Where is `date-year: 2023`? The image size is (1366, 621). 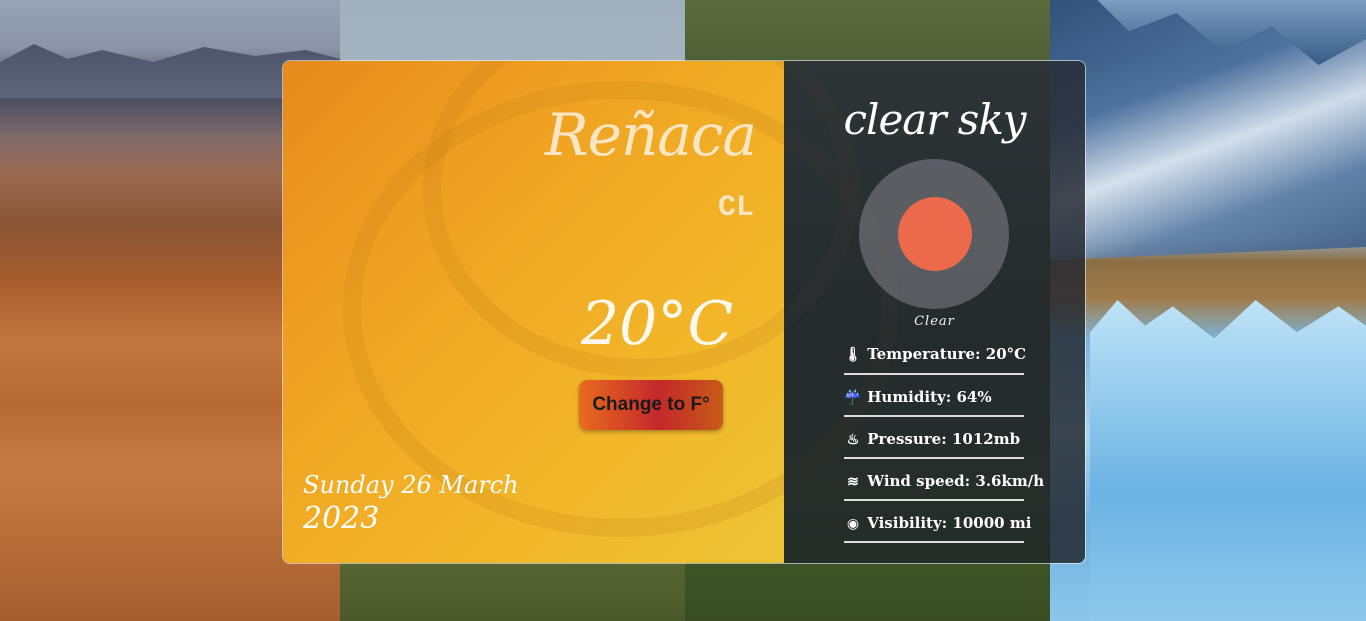 date-year: 2023 is located at coordinates (341, 518).